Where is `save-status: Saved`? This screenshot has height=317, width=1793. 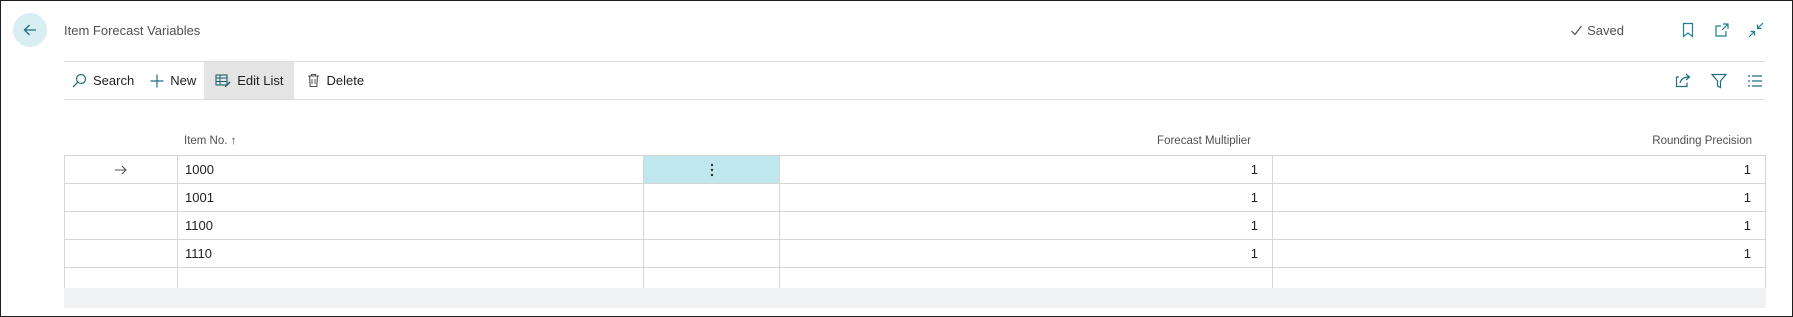 save-status: Saved is located at coordinates (1597, 30).